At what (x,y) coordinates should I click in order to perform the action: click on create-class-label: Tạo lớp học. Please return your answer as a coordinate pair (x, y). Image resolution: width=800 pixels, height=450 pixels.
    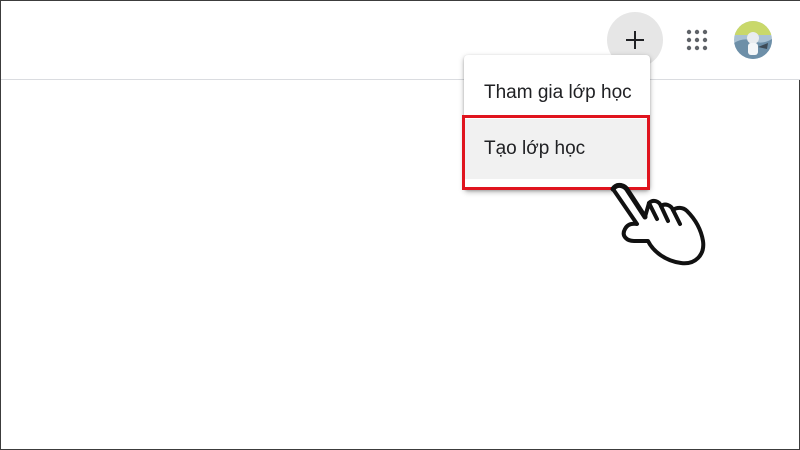
    Looking at the image, I should click on (535, 148).